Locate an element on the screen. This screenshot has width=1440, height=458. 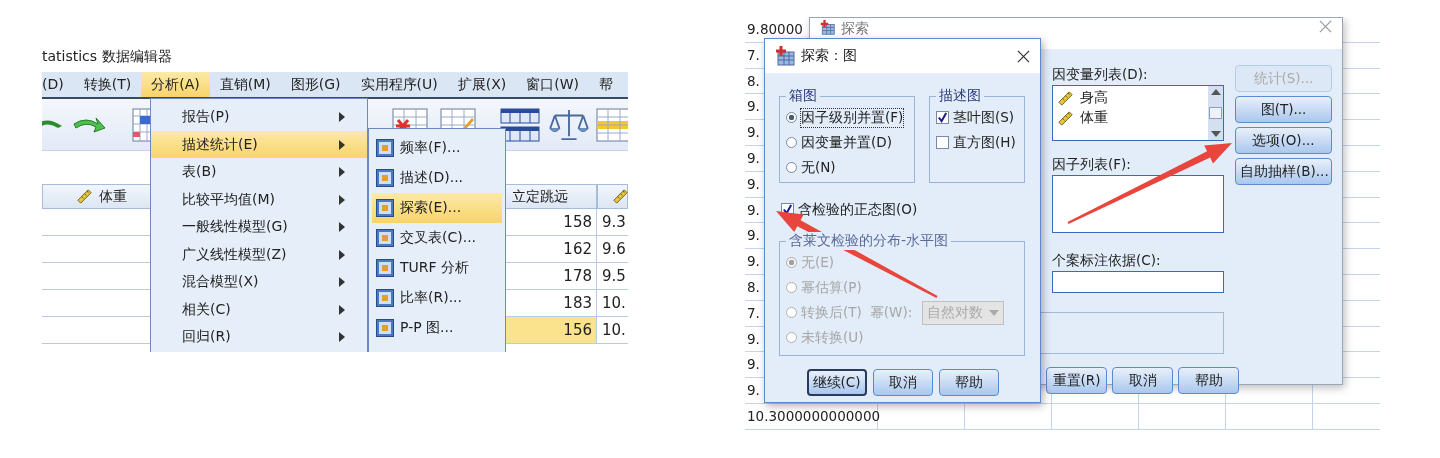
table-cell: 9.5 is located at coordinates (612, 276).